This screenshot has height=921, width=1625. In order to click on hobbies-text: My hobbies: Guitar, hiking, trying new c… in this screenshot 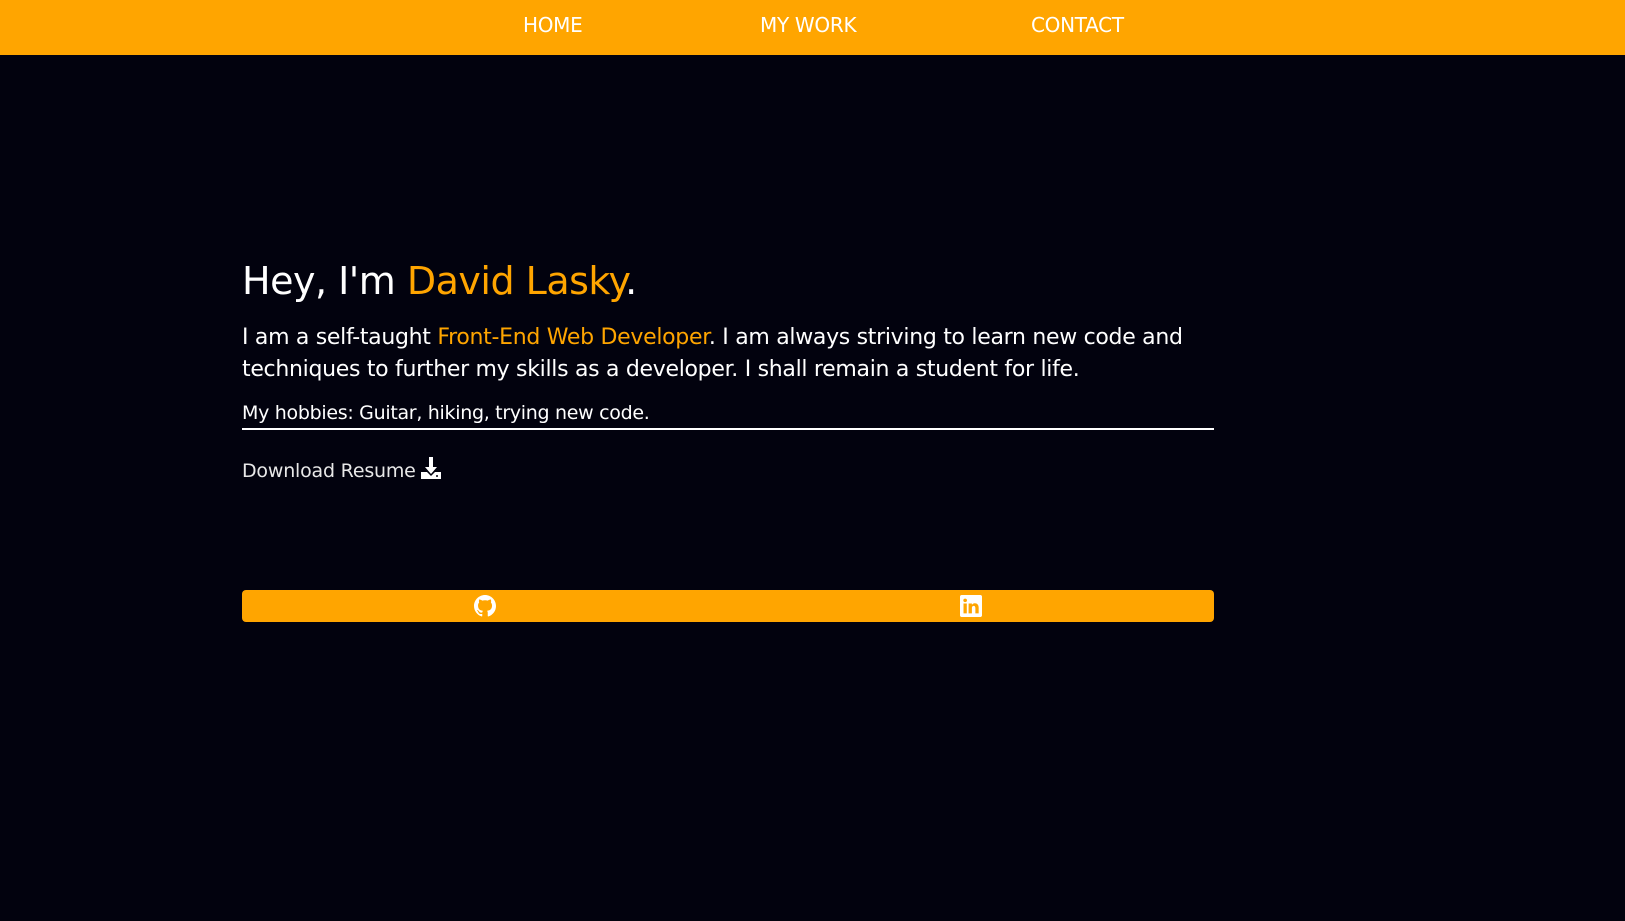, I will do `click(728, 414)`.